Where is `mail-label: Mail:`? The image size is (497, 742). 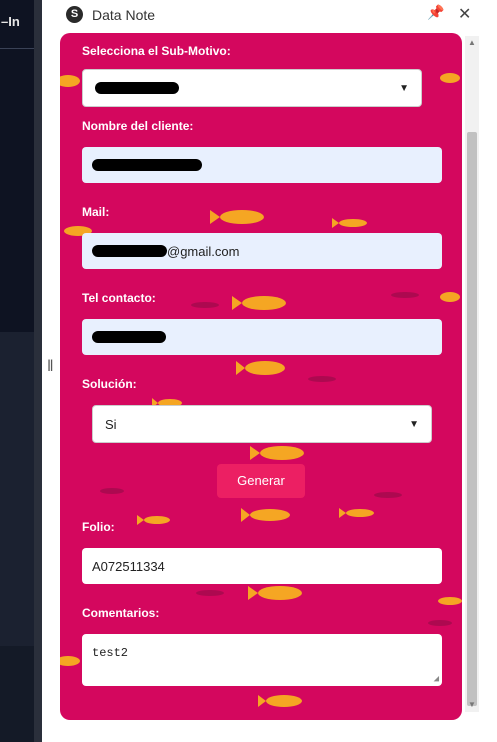
mail-label: Mail: is located at coordinates (96, 212).